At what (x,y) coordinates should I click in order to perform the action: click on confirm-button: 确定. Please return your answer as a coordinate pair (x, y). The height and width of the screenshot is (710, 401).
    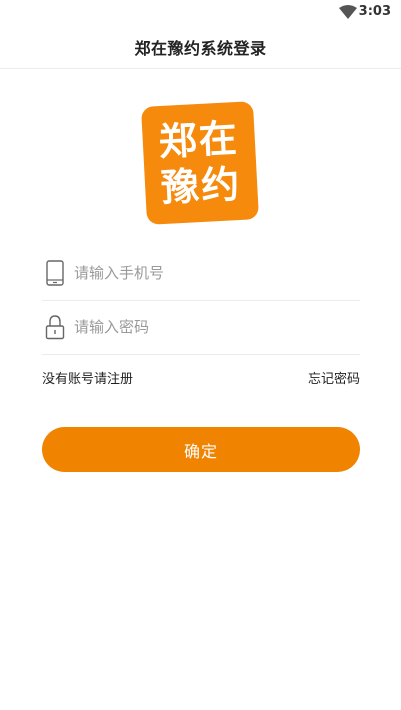
    Looking at the image, I should click on (201, 449).